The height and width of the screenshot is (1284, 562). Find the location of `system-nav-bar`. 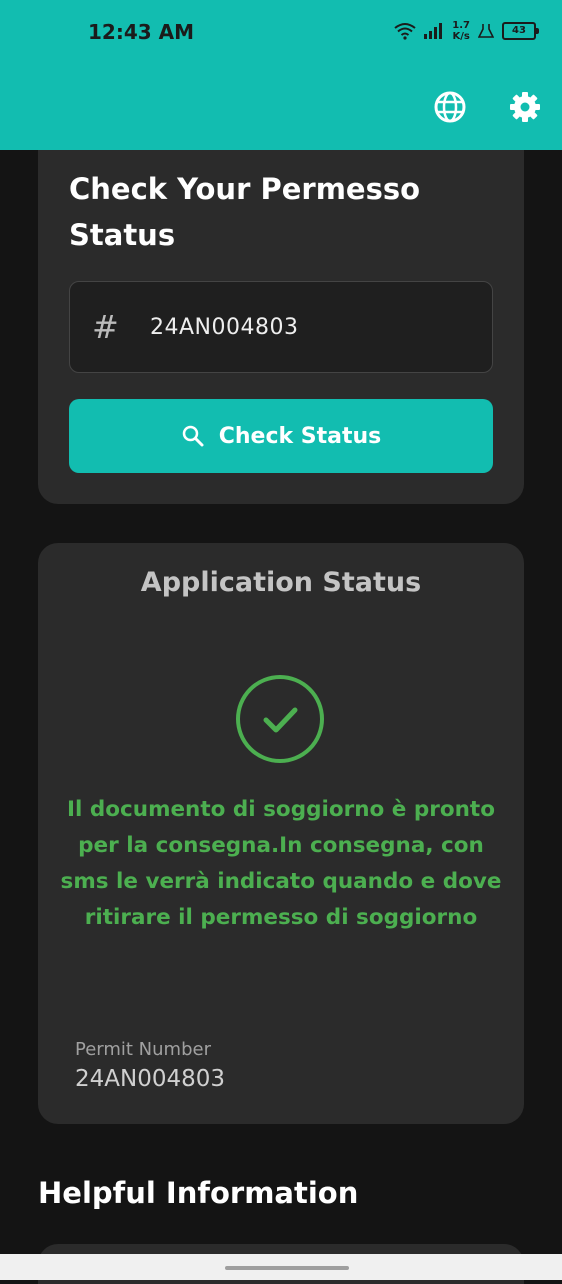

system-nav-bar is located at coordinates (281, 1267).